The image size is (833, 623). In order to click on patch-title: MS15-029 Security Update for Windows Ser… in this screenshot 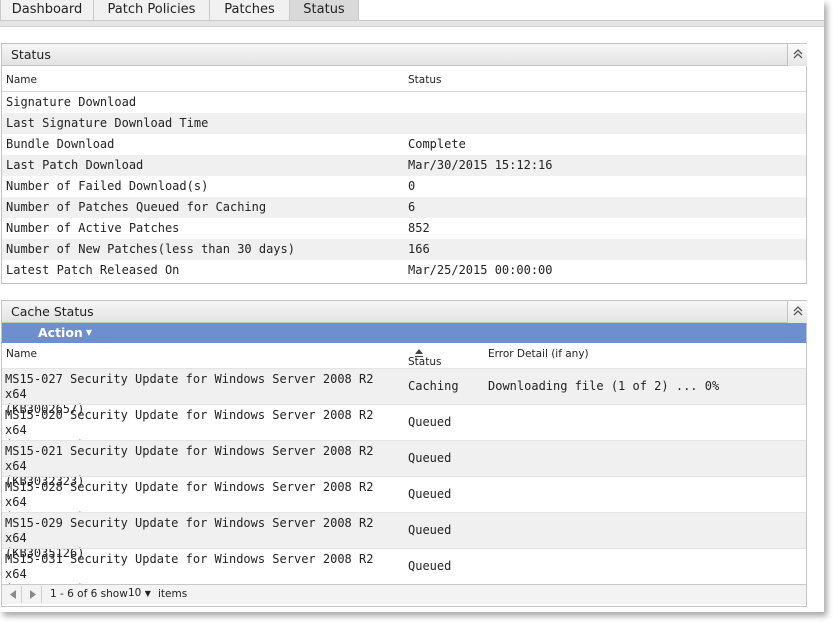, I will do `click(189, 530)`.